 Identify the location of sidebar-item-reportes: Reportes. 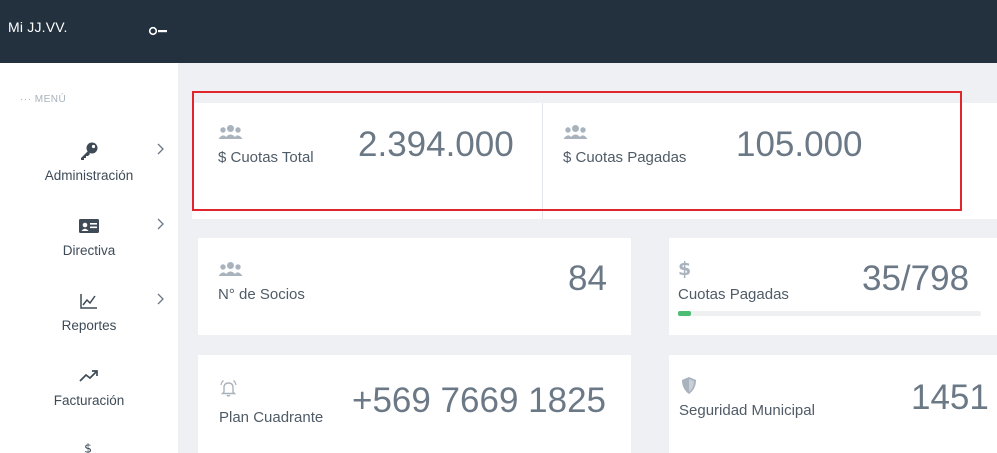
(89, 321).